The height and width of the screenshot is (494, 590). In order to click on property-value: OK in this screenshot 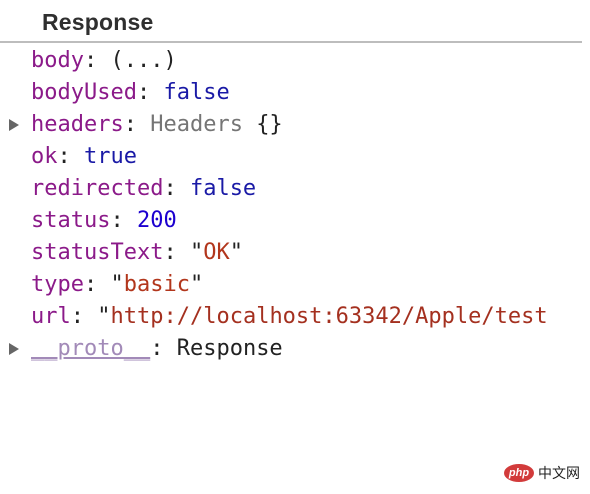, I will do `click(216, 252)`.